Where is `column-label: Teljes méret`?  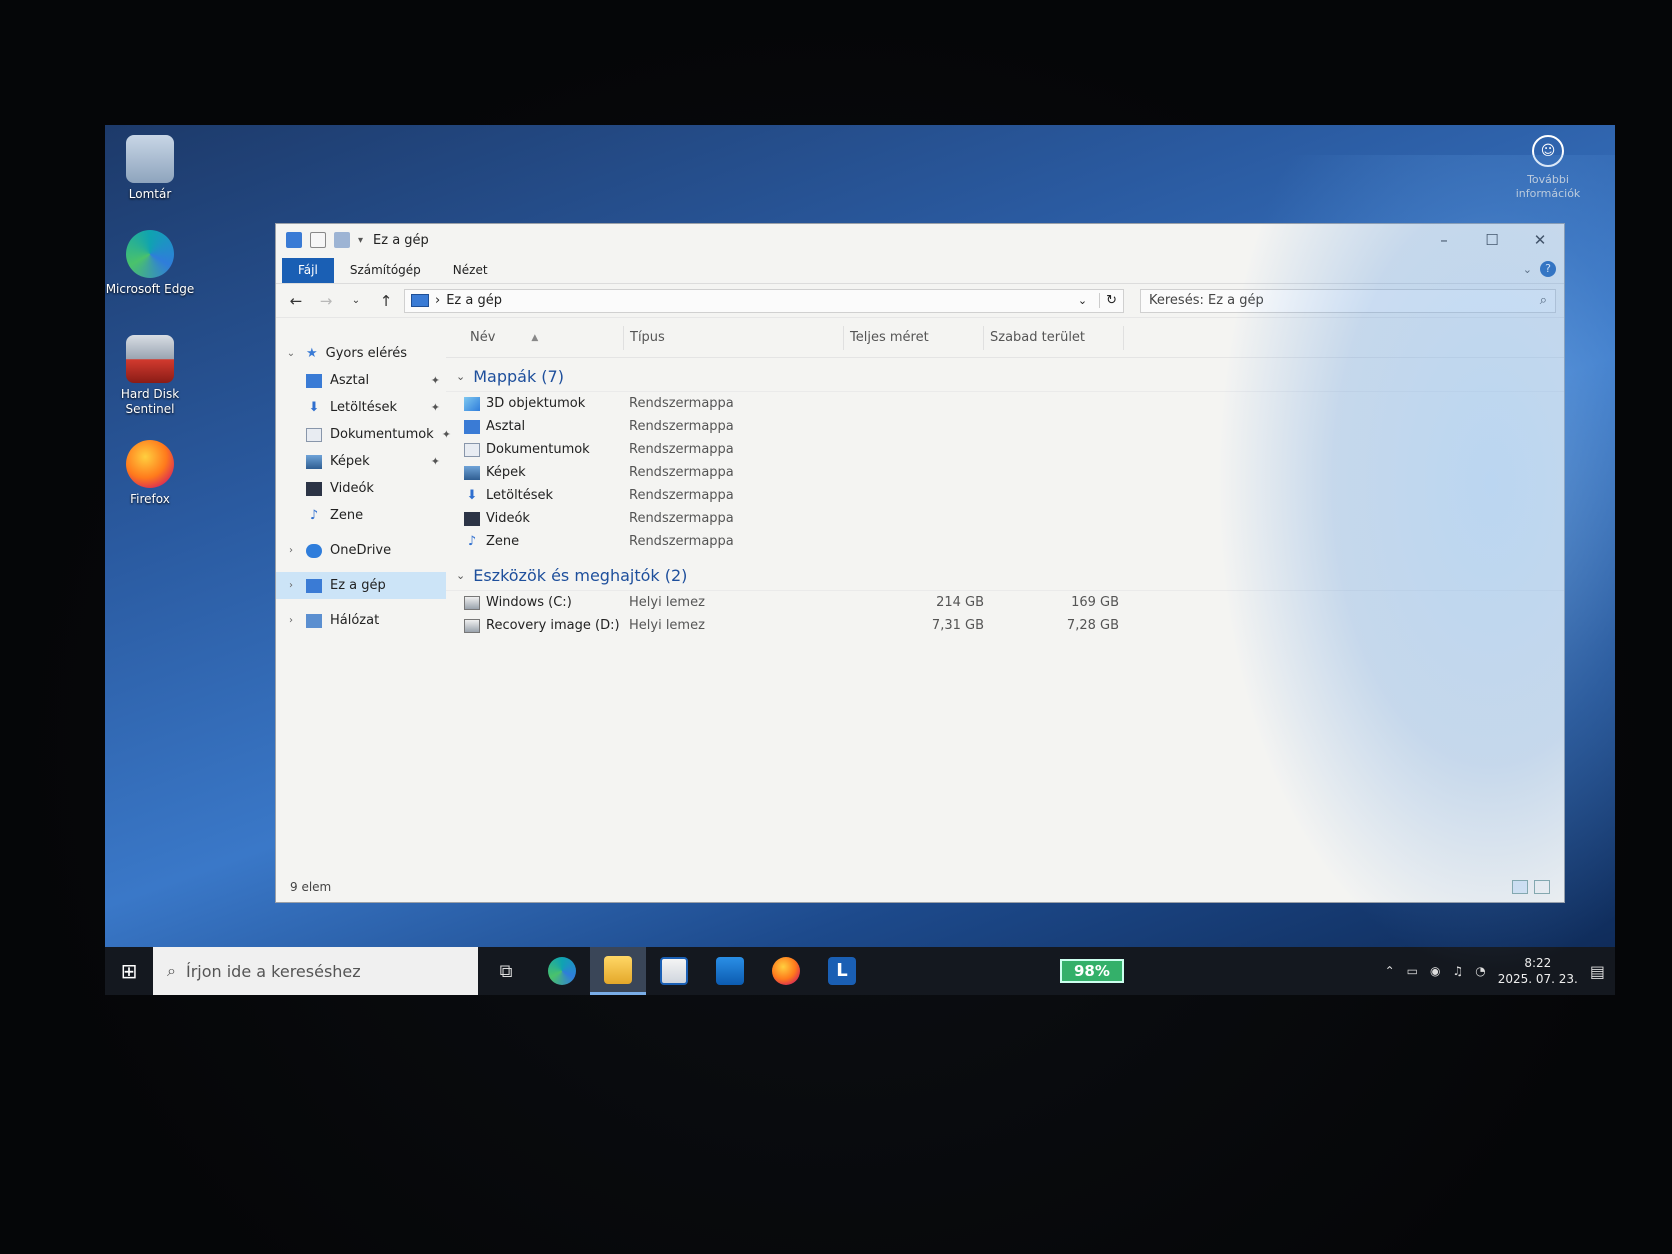
column-label: Teljes méret is located at coordinates (889, 337).